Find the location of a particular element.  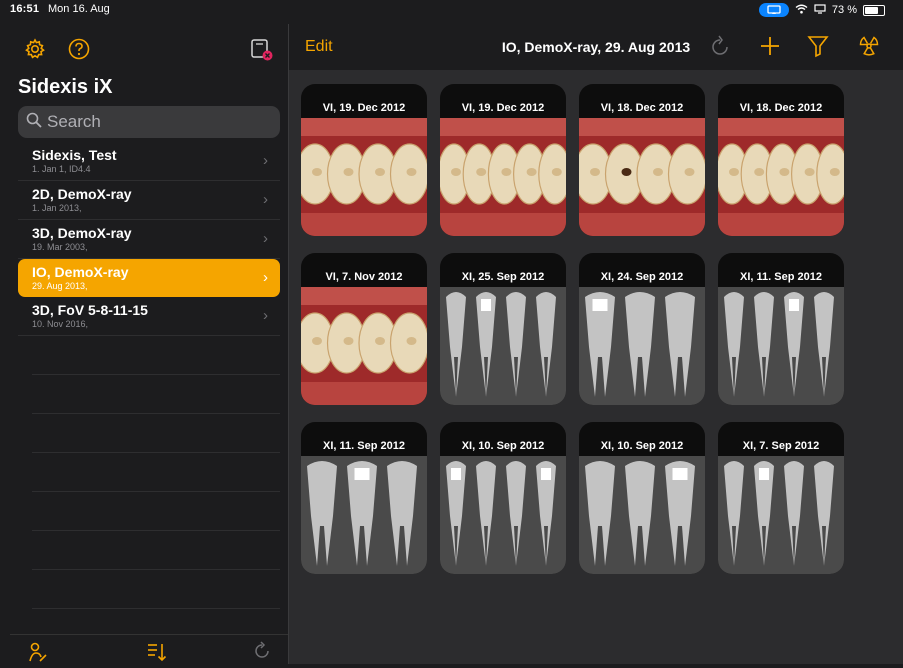

image-thumbnail: VI, 7. Nov 2012 is located at coordinates (364, 329).